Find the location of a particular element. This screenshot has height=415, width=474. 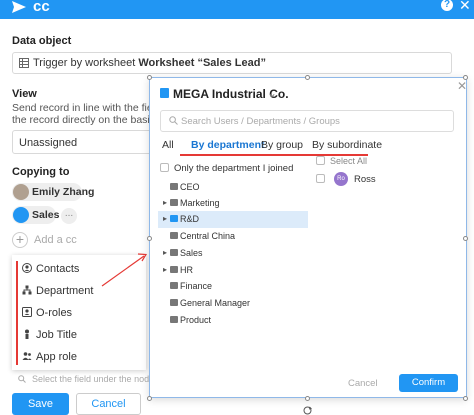

search-placeholder: Search Users / Departments / Groups is located at coordinates (260, 121).